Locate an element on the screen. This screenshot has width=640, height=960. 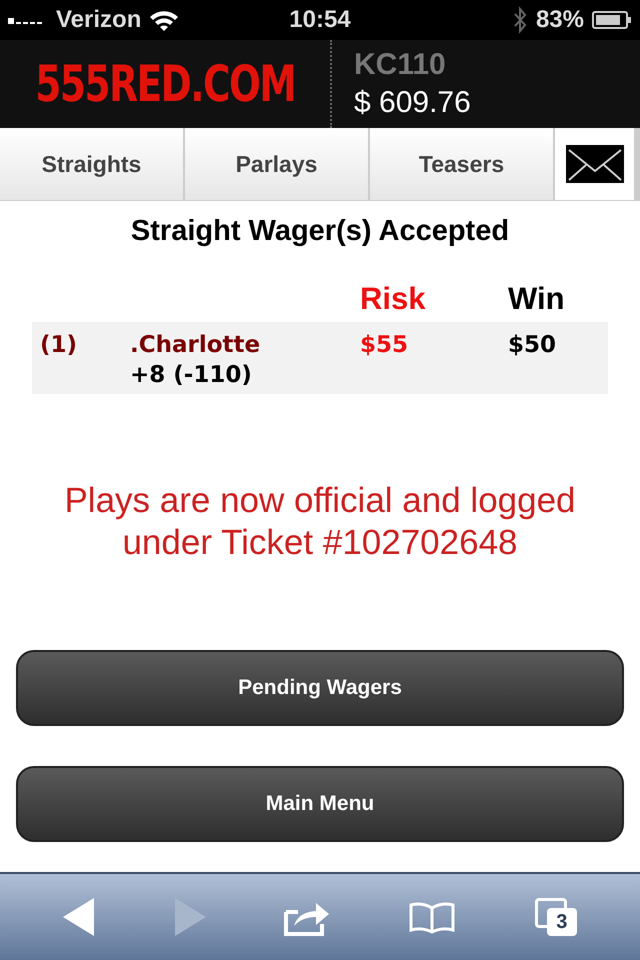
team-name: .Charlotte is located at coordinates (196, 345).